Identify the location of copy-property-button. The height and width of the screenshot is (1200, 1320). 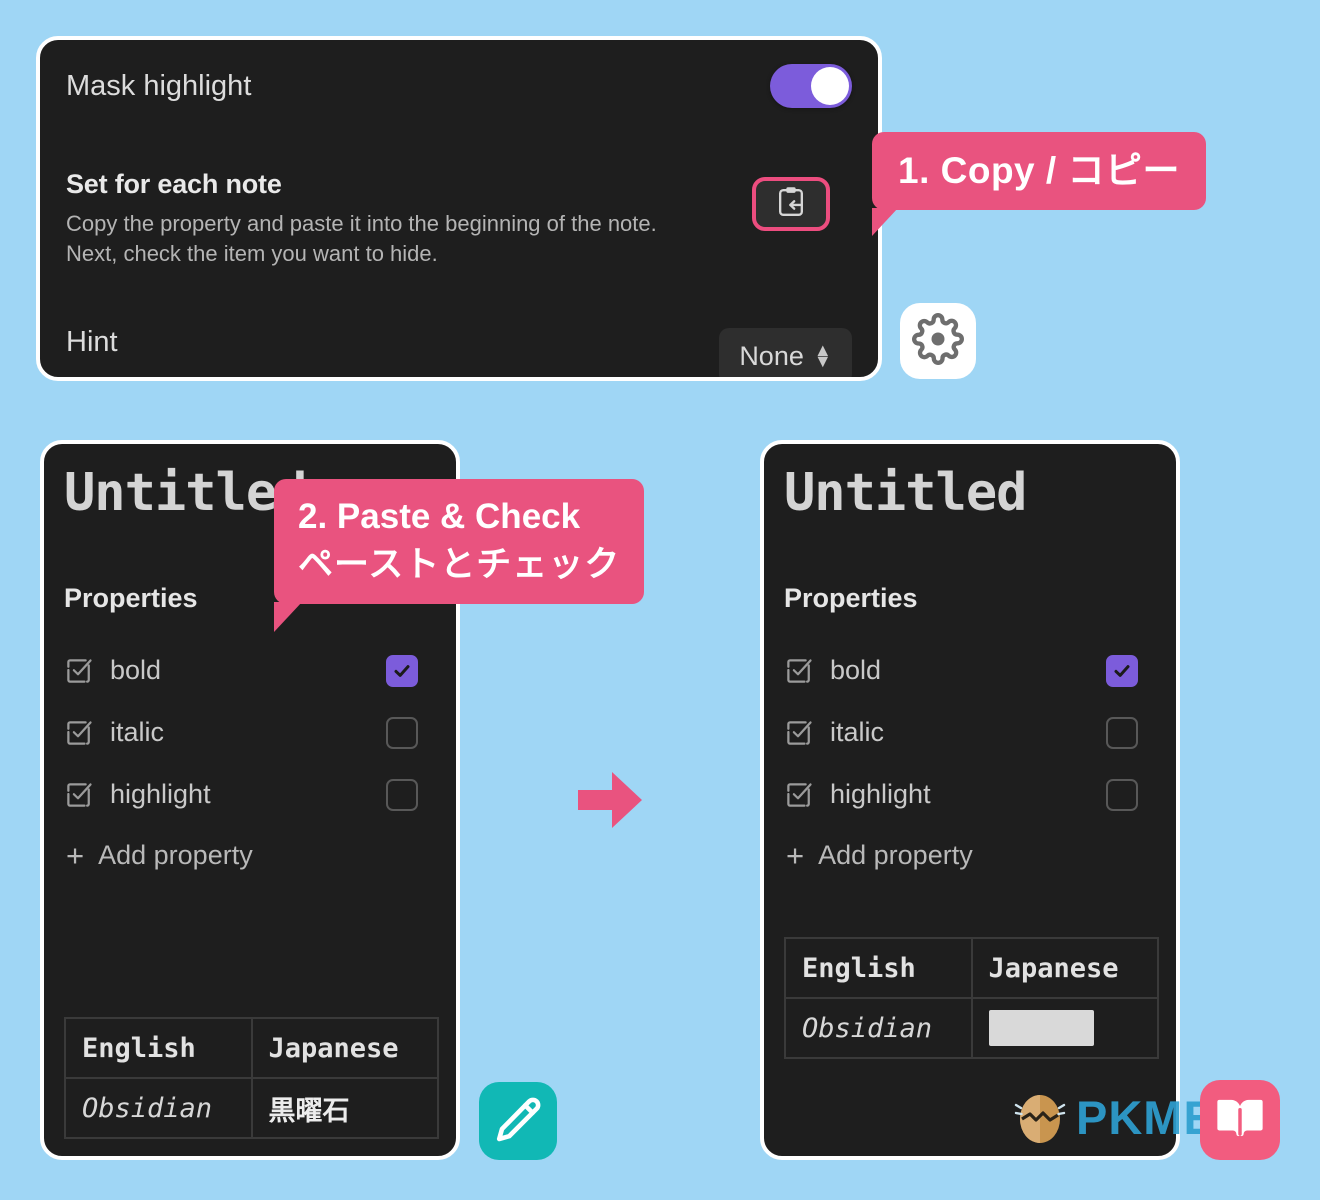
(791, 204).